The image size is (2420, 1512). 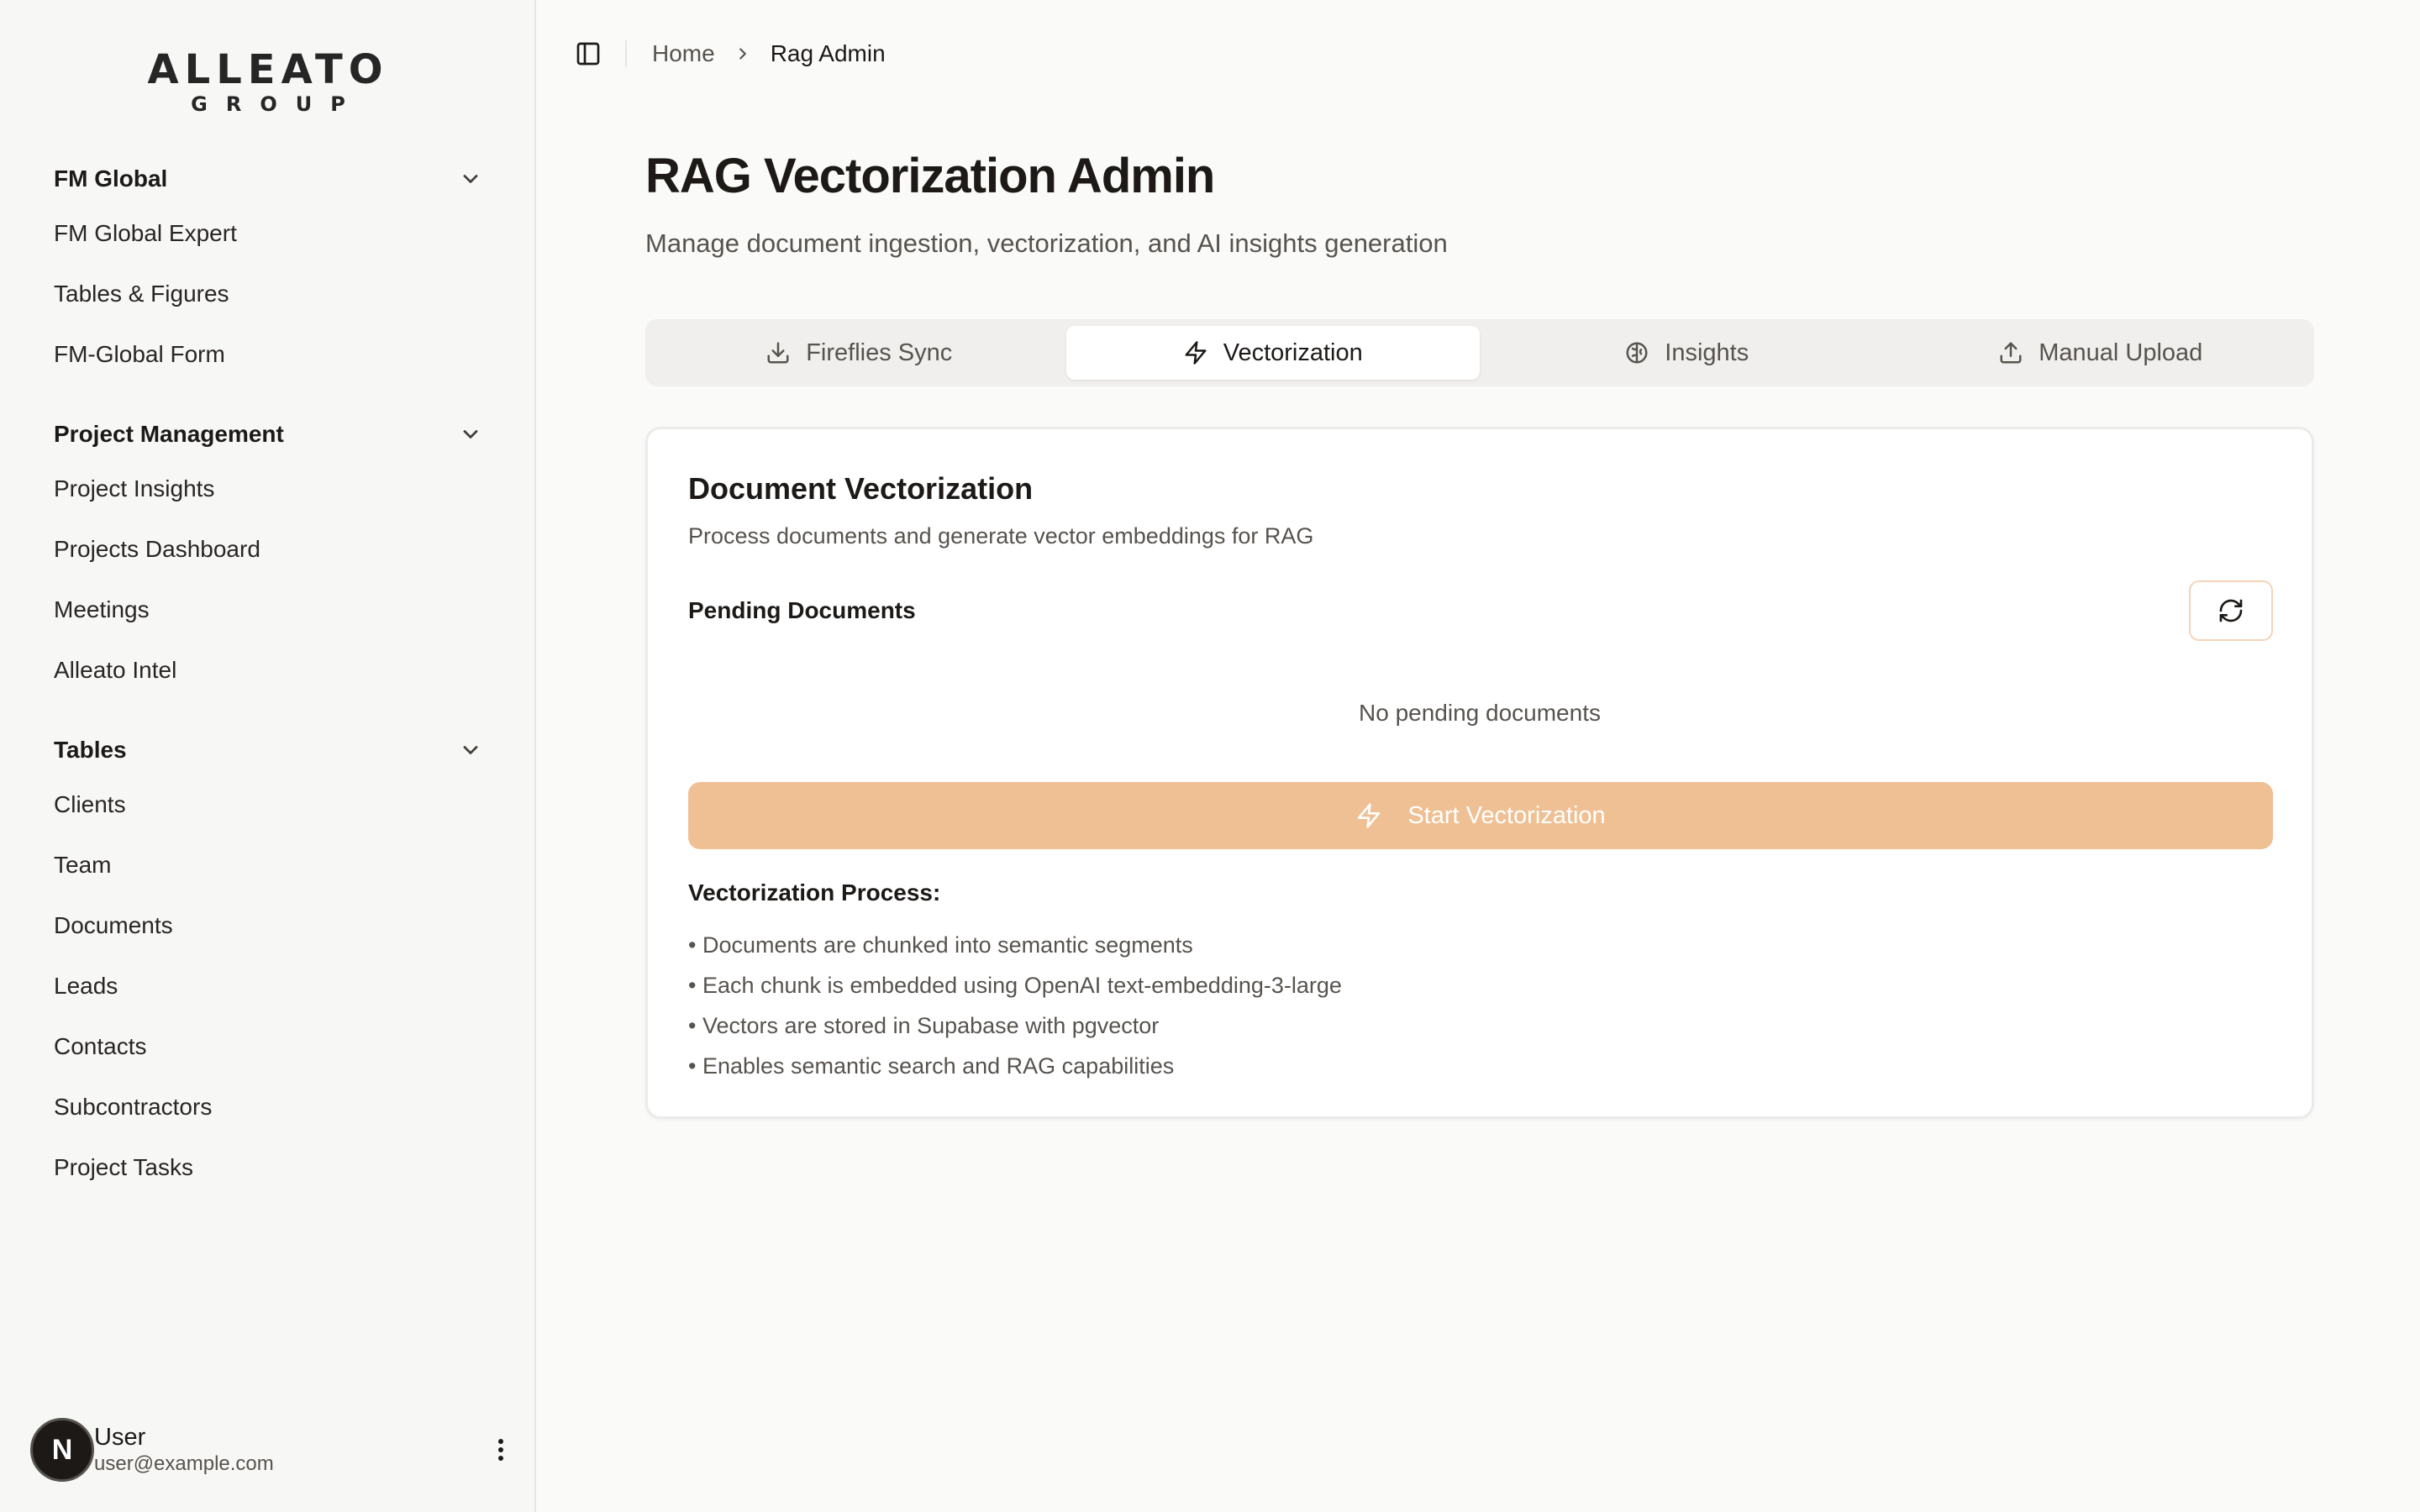 What do you see at coordinates (1506, 815) in the screenshot?
I see `button-label: Start Vectorization` at bounding box center [1506, 815].